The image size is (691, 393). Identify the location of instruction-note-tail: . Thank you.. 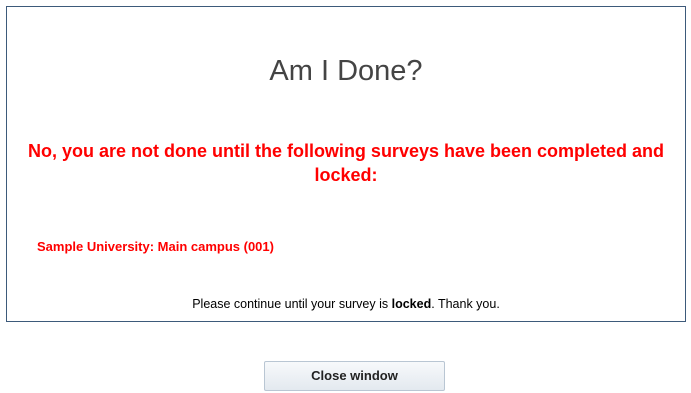
(465, 304).